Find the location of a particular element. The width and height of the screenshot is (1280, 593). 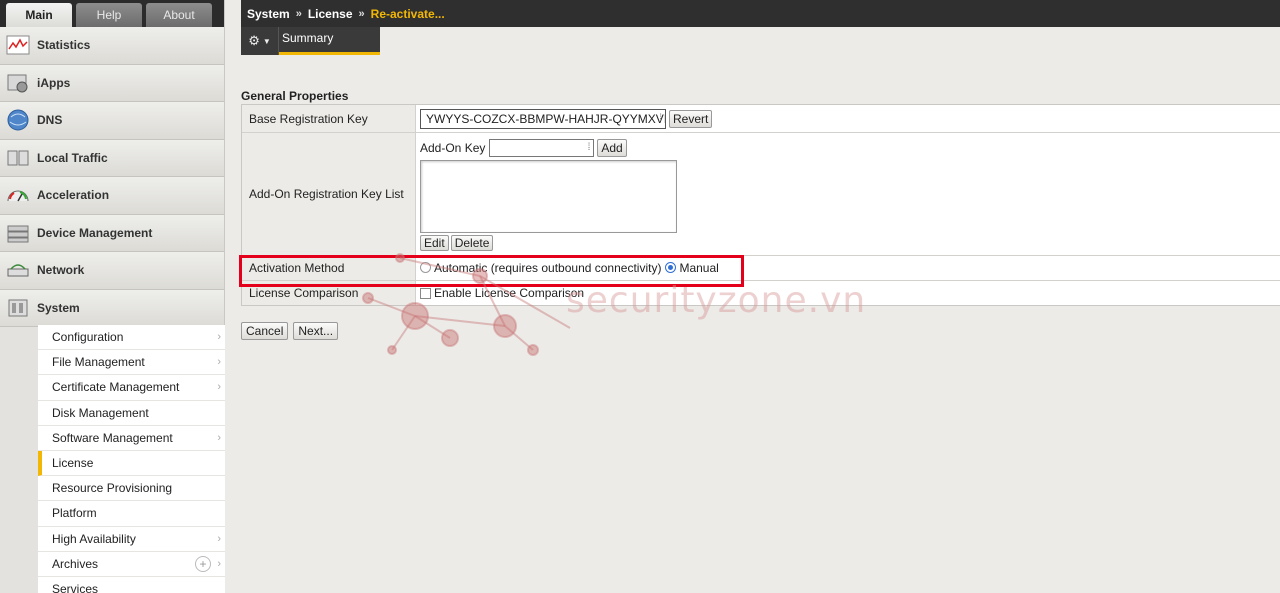

cancel-button: Cancel is located at coordinates (265, 331).